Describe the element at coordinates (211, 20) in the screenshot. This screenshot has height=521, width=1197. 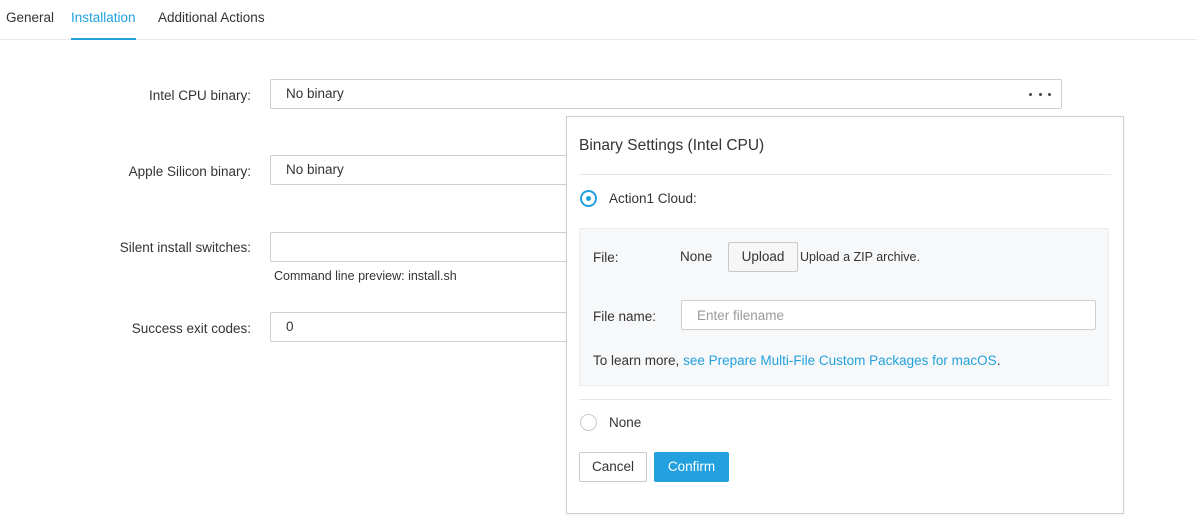
I see `tab-additional-actions: Additional Actions` at that location.